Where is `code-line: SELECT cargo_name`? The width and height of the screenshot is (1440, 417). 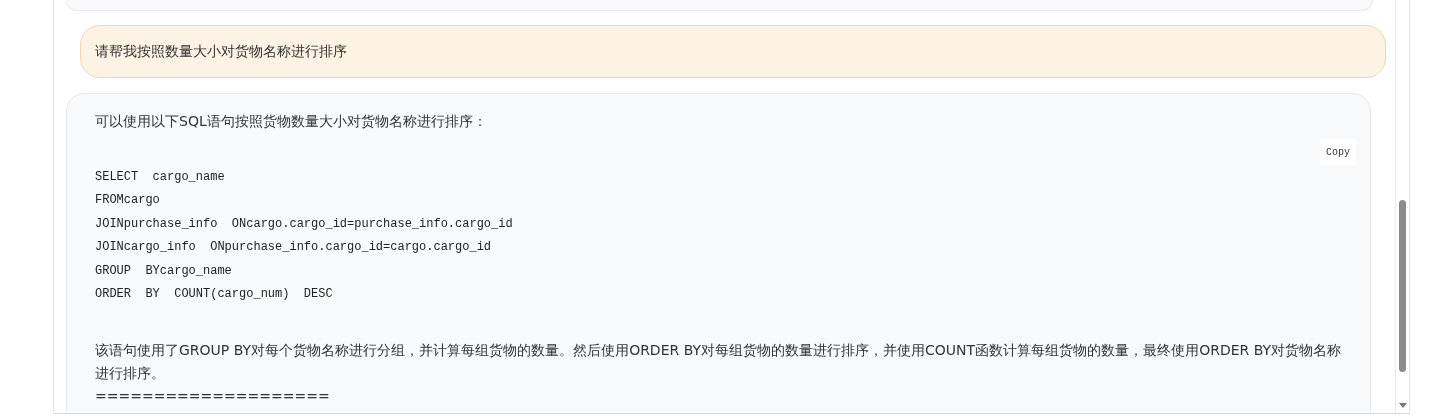 code-line: SELECT cargo_name is located at coordinates (160, 177).